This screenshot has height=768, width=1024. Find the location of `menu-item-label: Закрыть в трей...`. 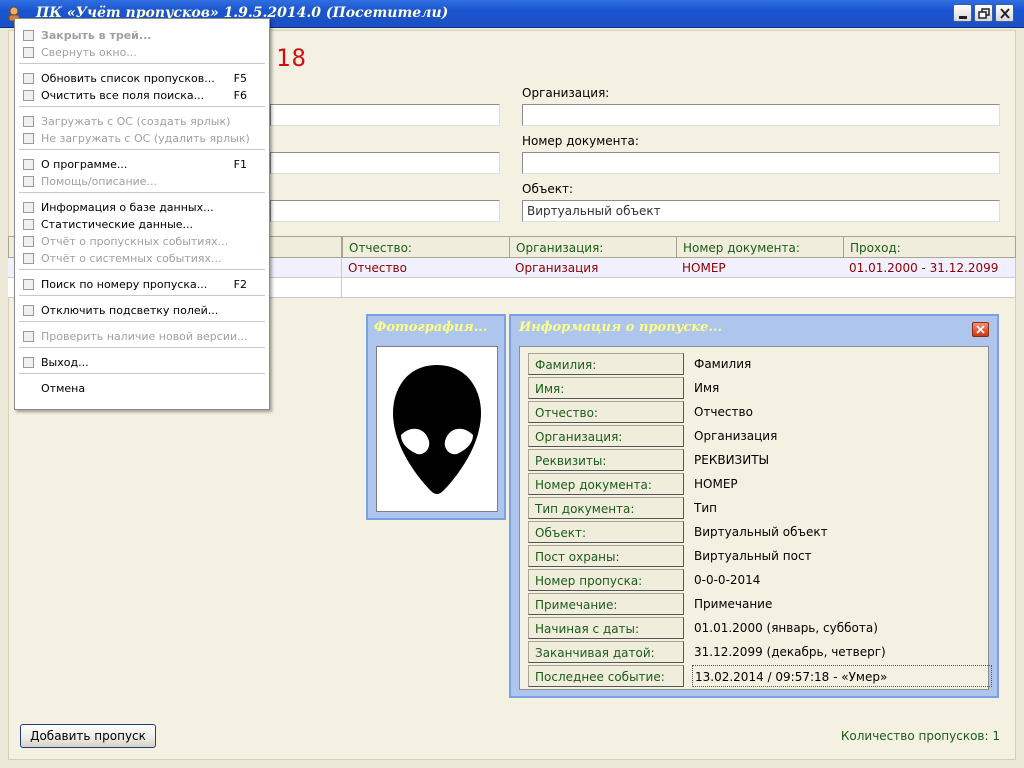

menu-item-label: Закрыть в трей... is located at coordinates (96, 35).